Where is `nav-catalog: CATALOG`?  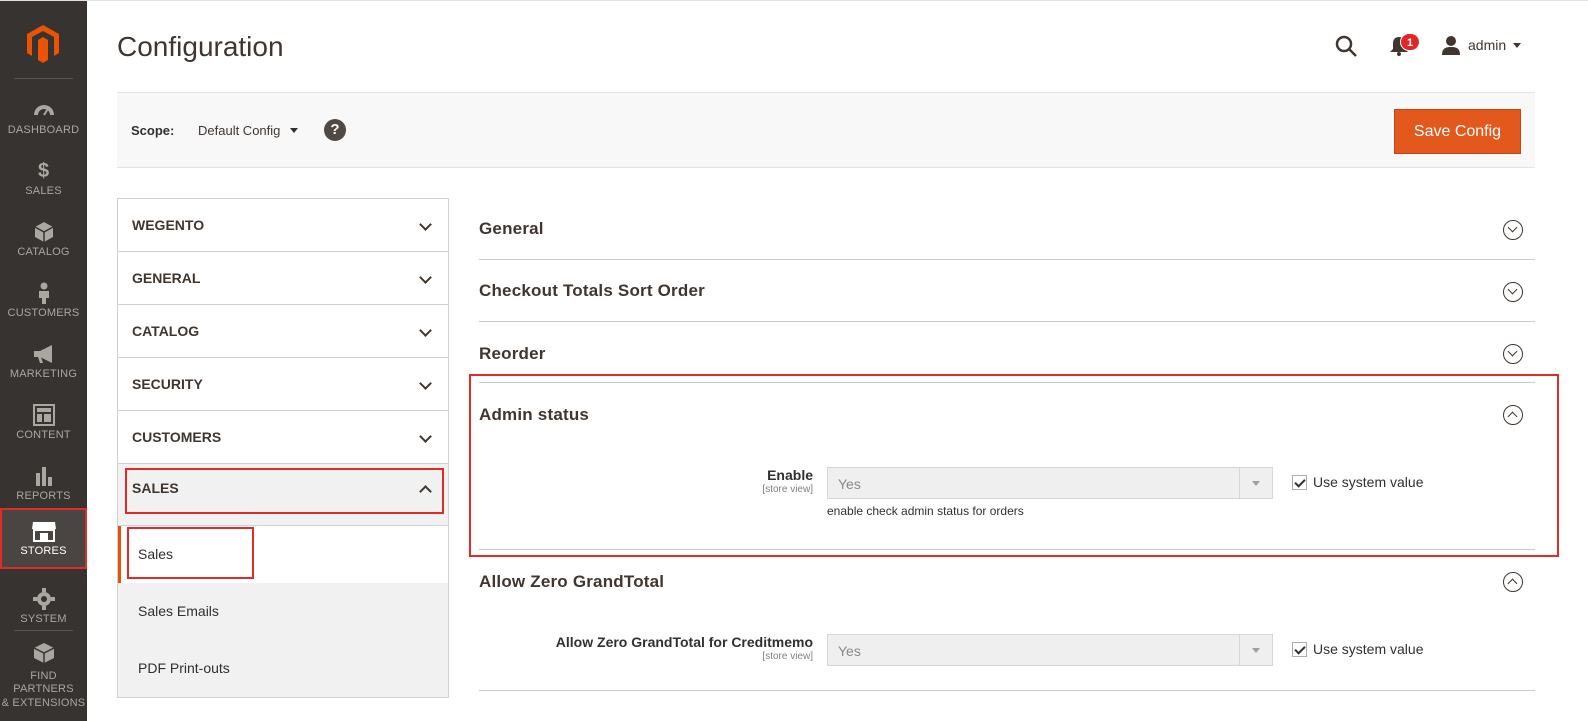
nav-catalog: CATALOG is located at coordinates (43, 239).